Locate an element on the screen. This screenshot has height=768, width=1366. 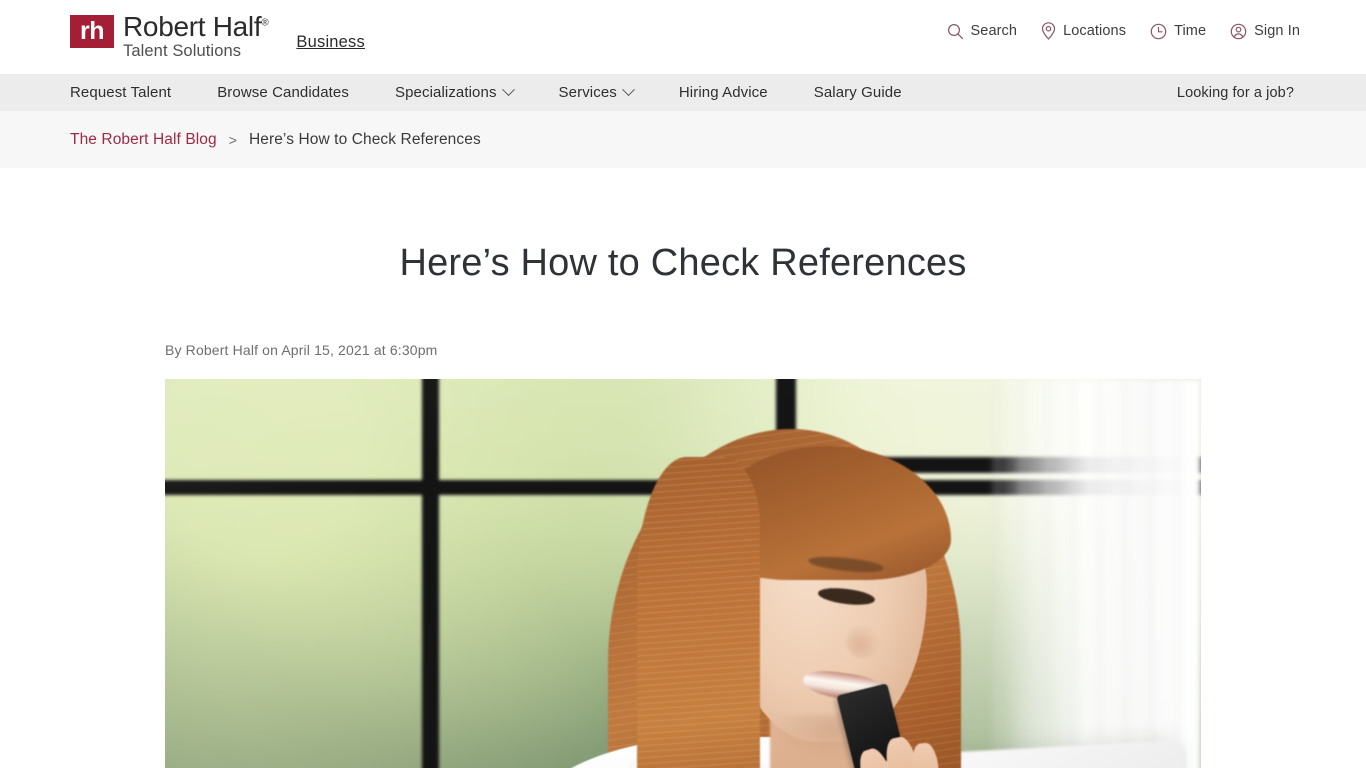
utility-link-locations: Locations is located at coordinates (1083, 31).